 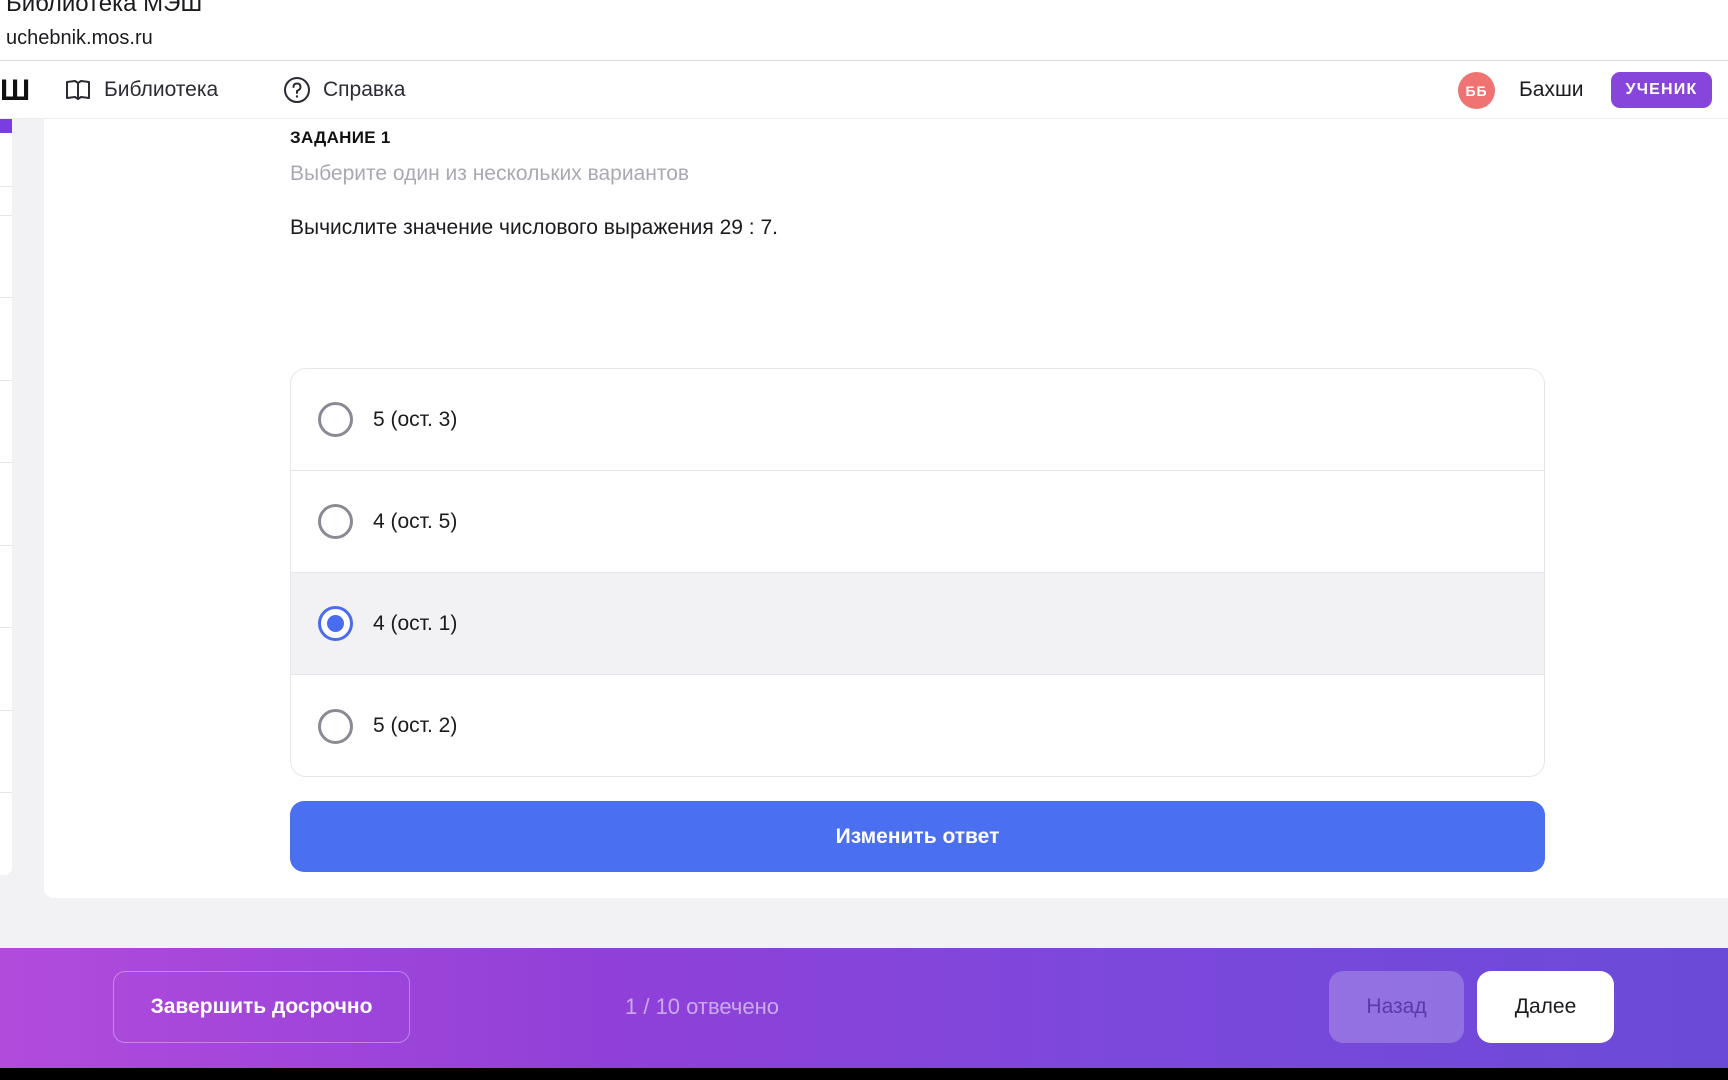 I want to click on task-list-active-marker, so click(x=6, y=126).